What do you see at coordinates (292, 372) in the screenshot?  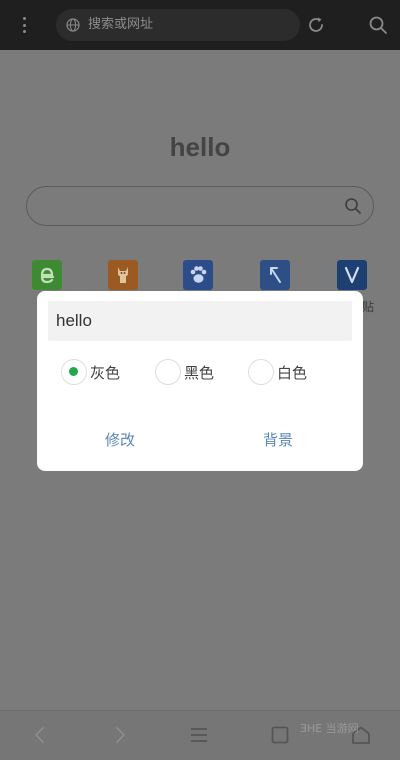 I see `radio-label-white: 白色` at bounding box center [292, 372].